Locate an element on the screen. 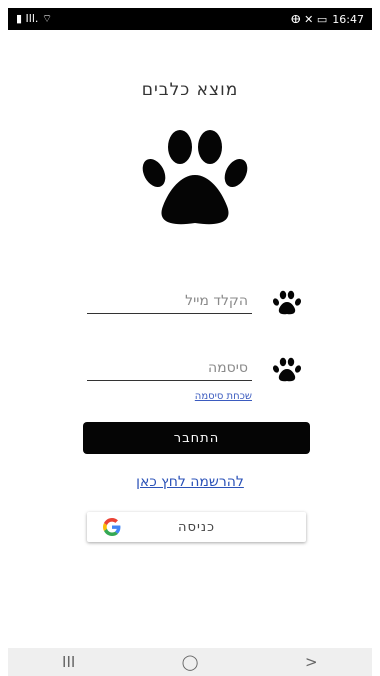 The height and width of the screenshot is (676, 380). password-input is located at coordinates (169, 368).